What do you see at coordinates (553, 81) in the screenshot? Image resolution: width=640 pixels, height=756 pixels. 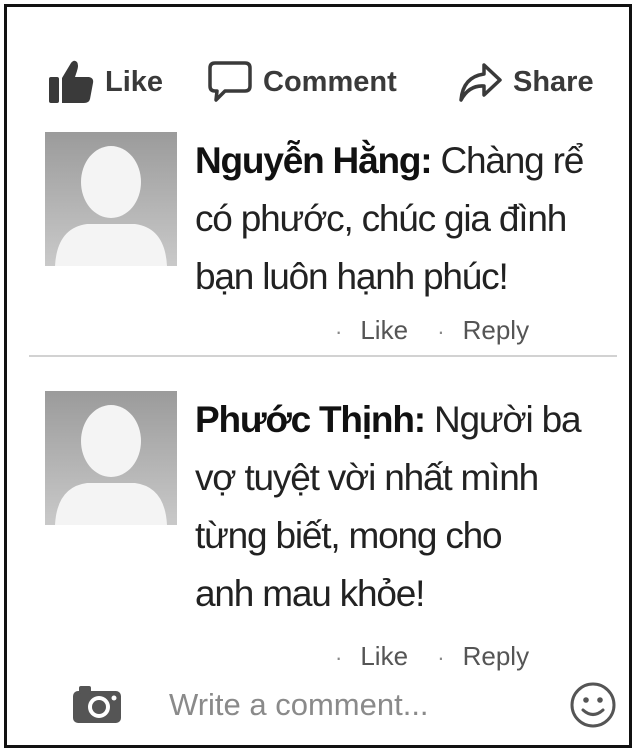 I see `share-post-label: Share` at bounding box center [553, 81].